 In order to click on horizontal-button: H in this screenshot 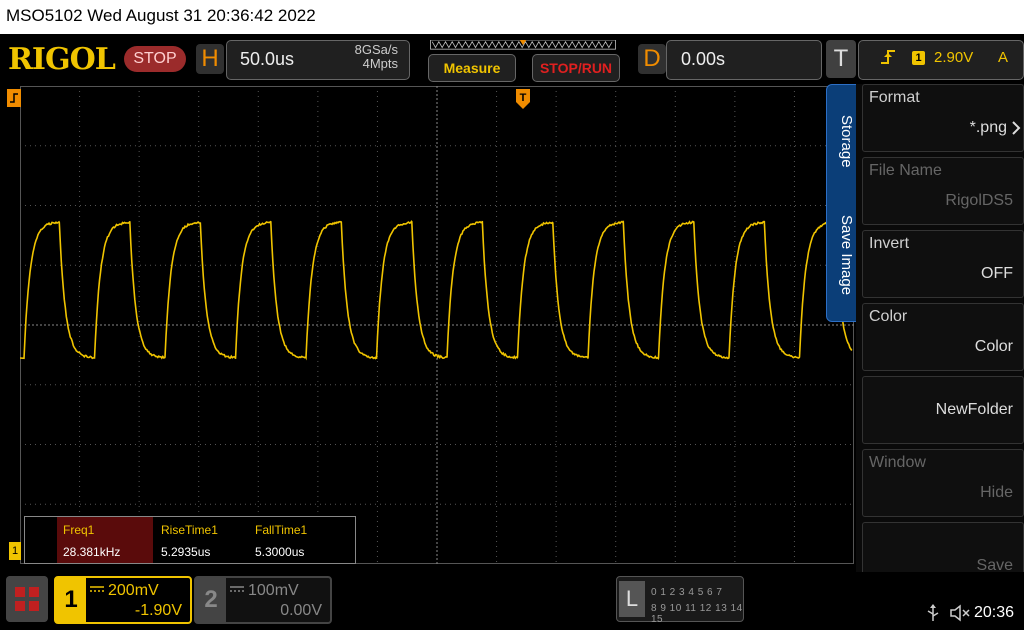, I will do `click(210, 59)`.